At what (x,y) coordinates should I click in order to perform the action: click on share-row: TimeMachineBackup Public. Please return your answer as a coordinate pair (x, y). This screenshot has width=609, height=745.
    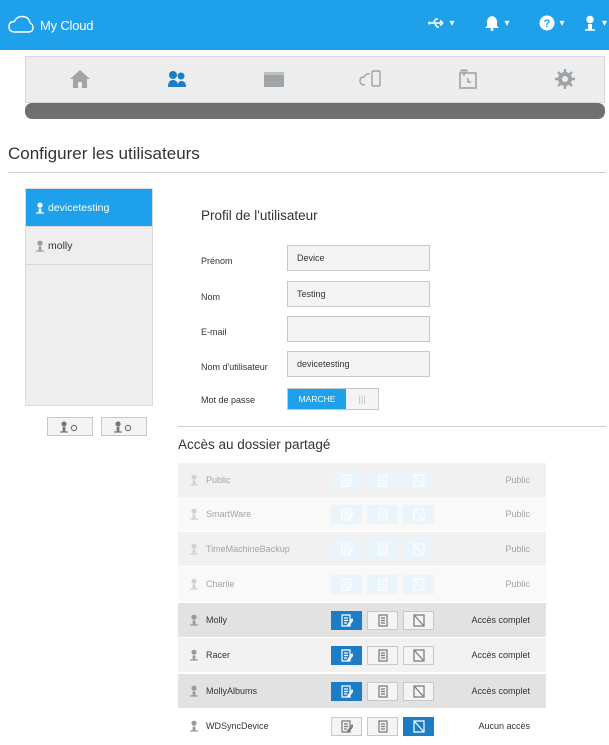
    Looking at the image, I should click on (362, 549).